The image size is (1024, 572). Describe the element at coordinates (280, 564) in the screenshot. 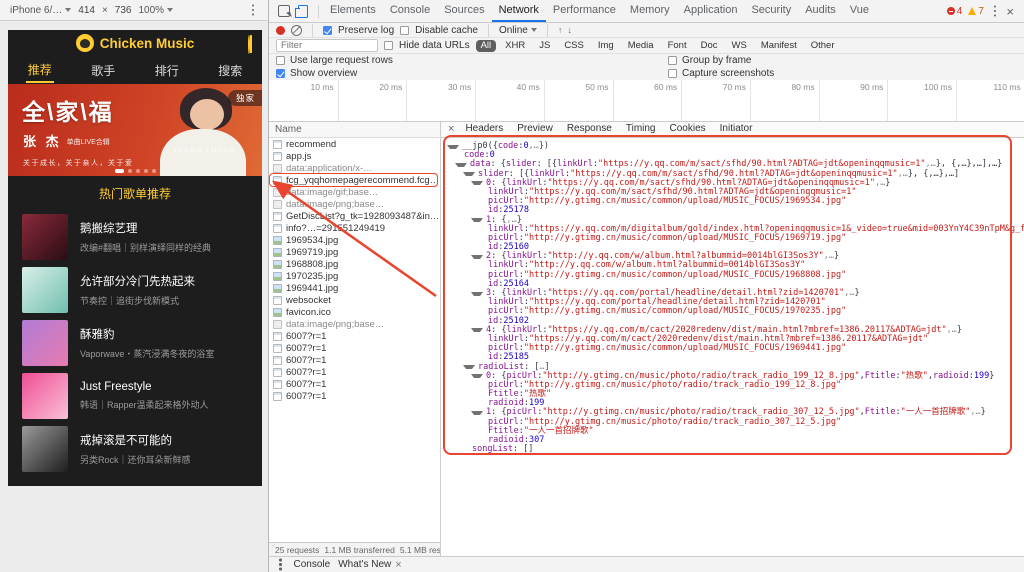

I see `drawer-menu-icon` at that location.